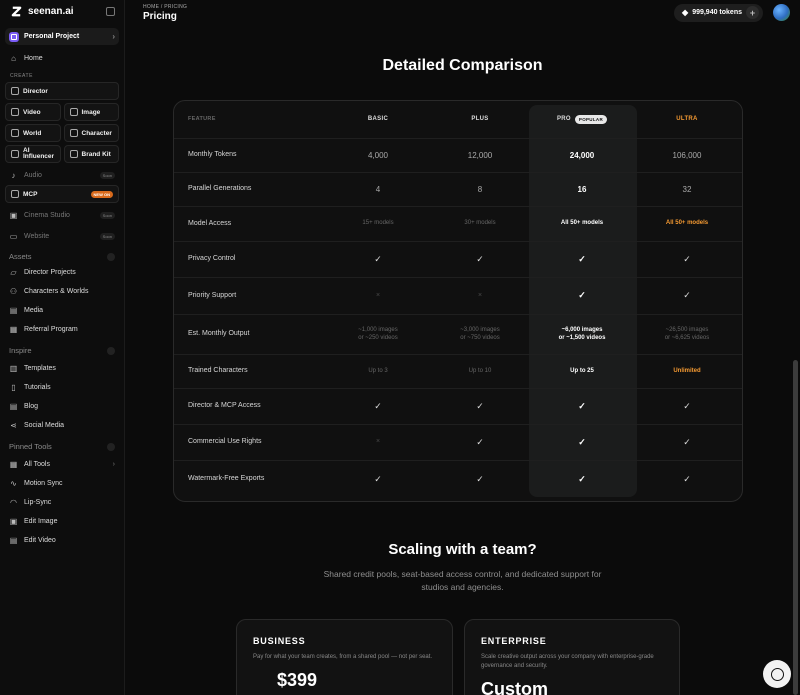  I want to click on sidebar-item-edit-image: ▣ Edit Image, so click(62, 521).